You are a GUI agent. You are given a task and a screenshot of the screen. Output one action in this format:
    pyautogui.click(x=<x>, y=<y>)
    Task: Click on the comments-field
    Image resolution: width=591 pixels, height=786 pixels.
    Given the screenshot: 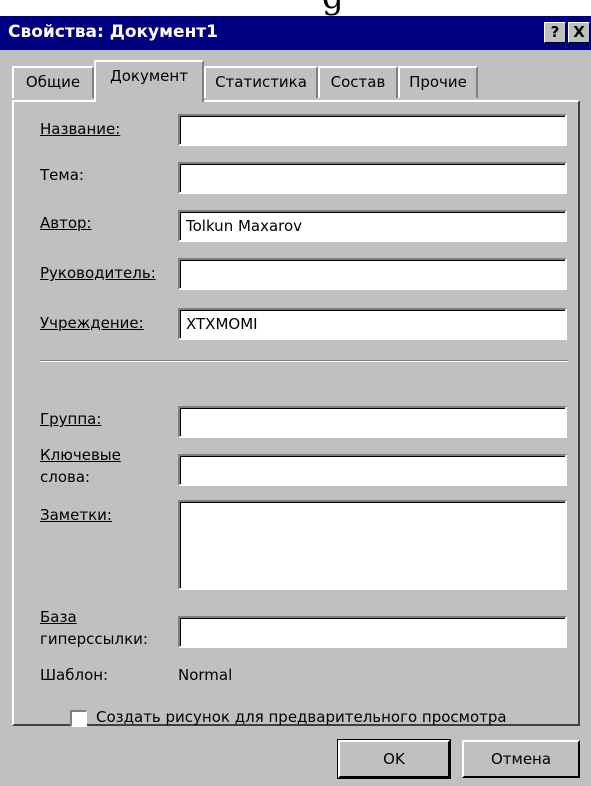 What is the action you would take?
    pyautogui.click(x=372, y=545)
    